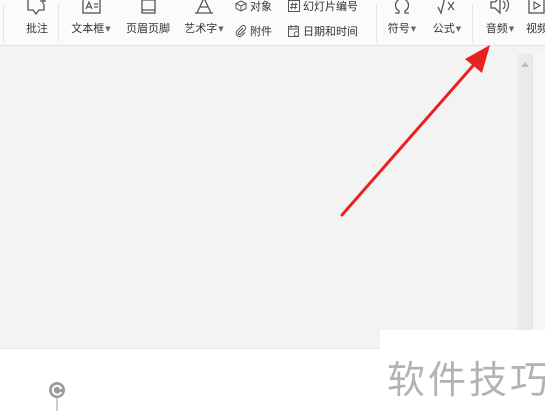 Image resolution: width=545 pixels, height=411 pixels. I want to click on audio-button: 音频▼, so click(500, 22).